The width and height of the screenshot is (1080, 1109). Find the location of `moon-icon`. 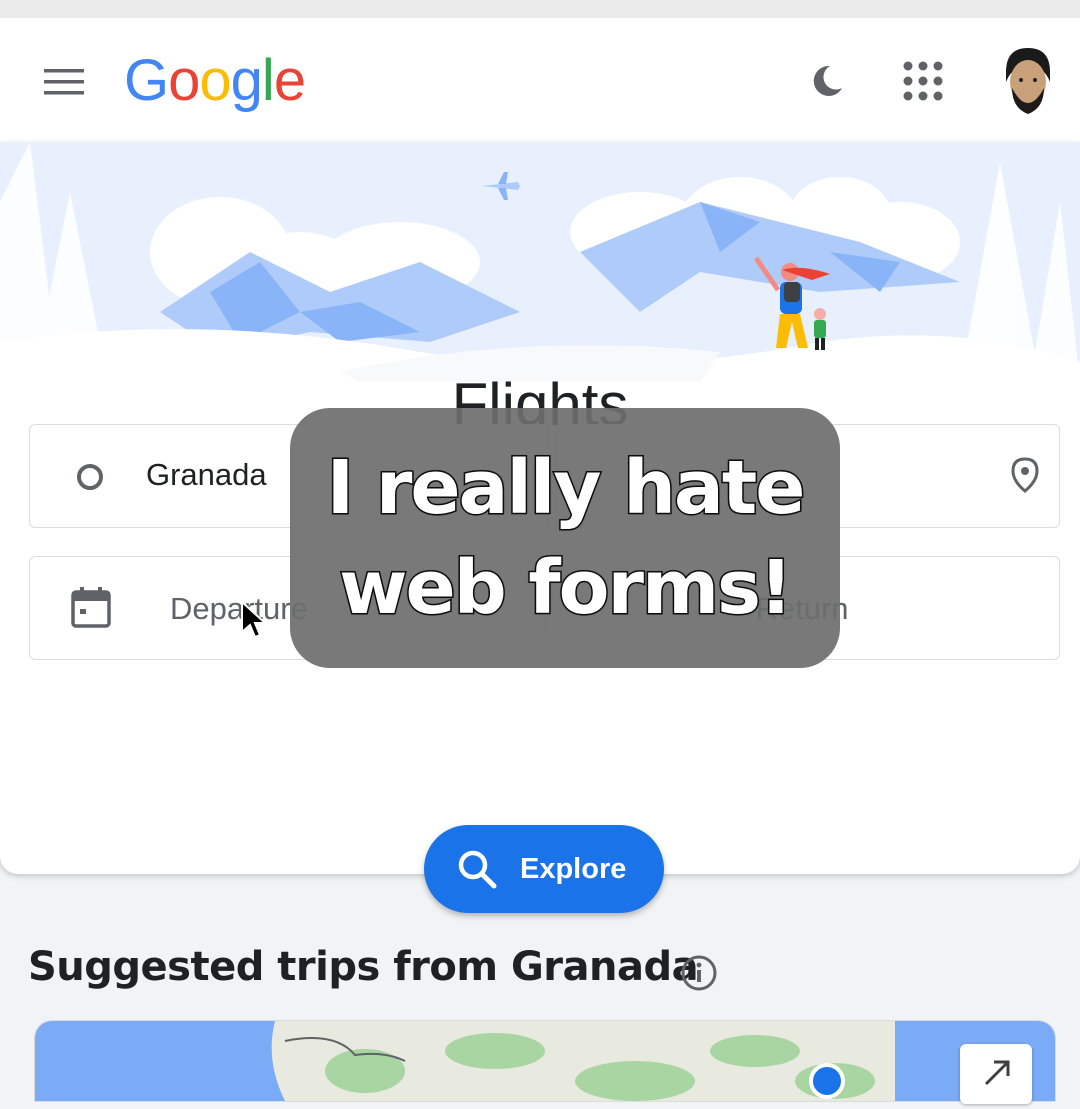

moon-icon is located at coordinates (827, 81).